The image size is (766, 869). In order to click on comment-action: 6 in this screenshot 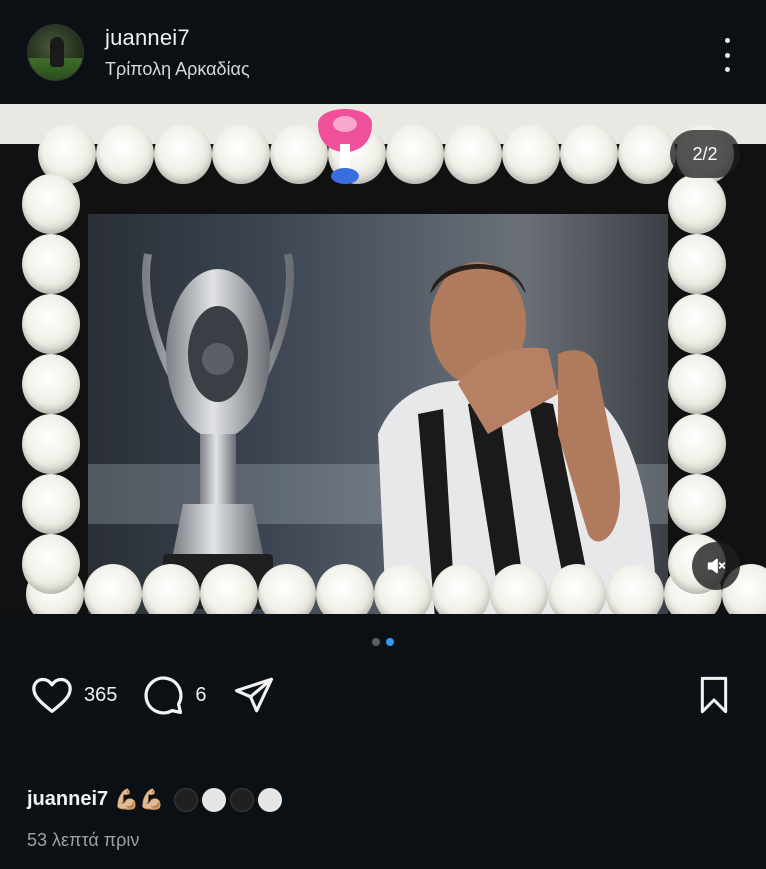, I will do `click(174, 695)`.